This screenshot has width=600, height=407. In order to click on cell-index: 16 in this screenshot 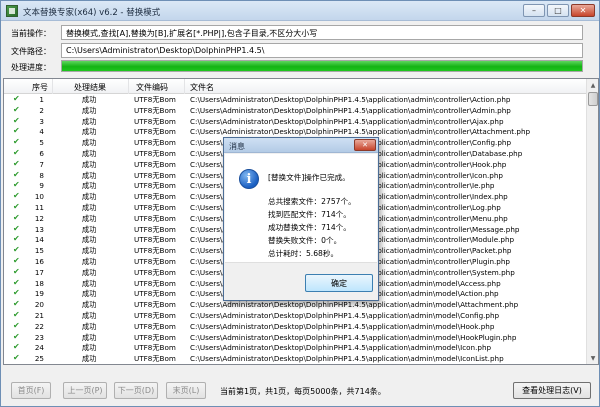, I will do `click(39, 261)`.